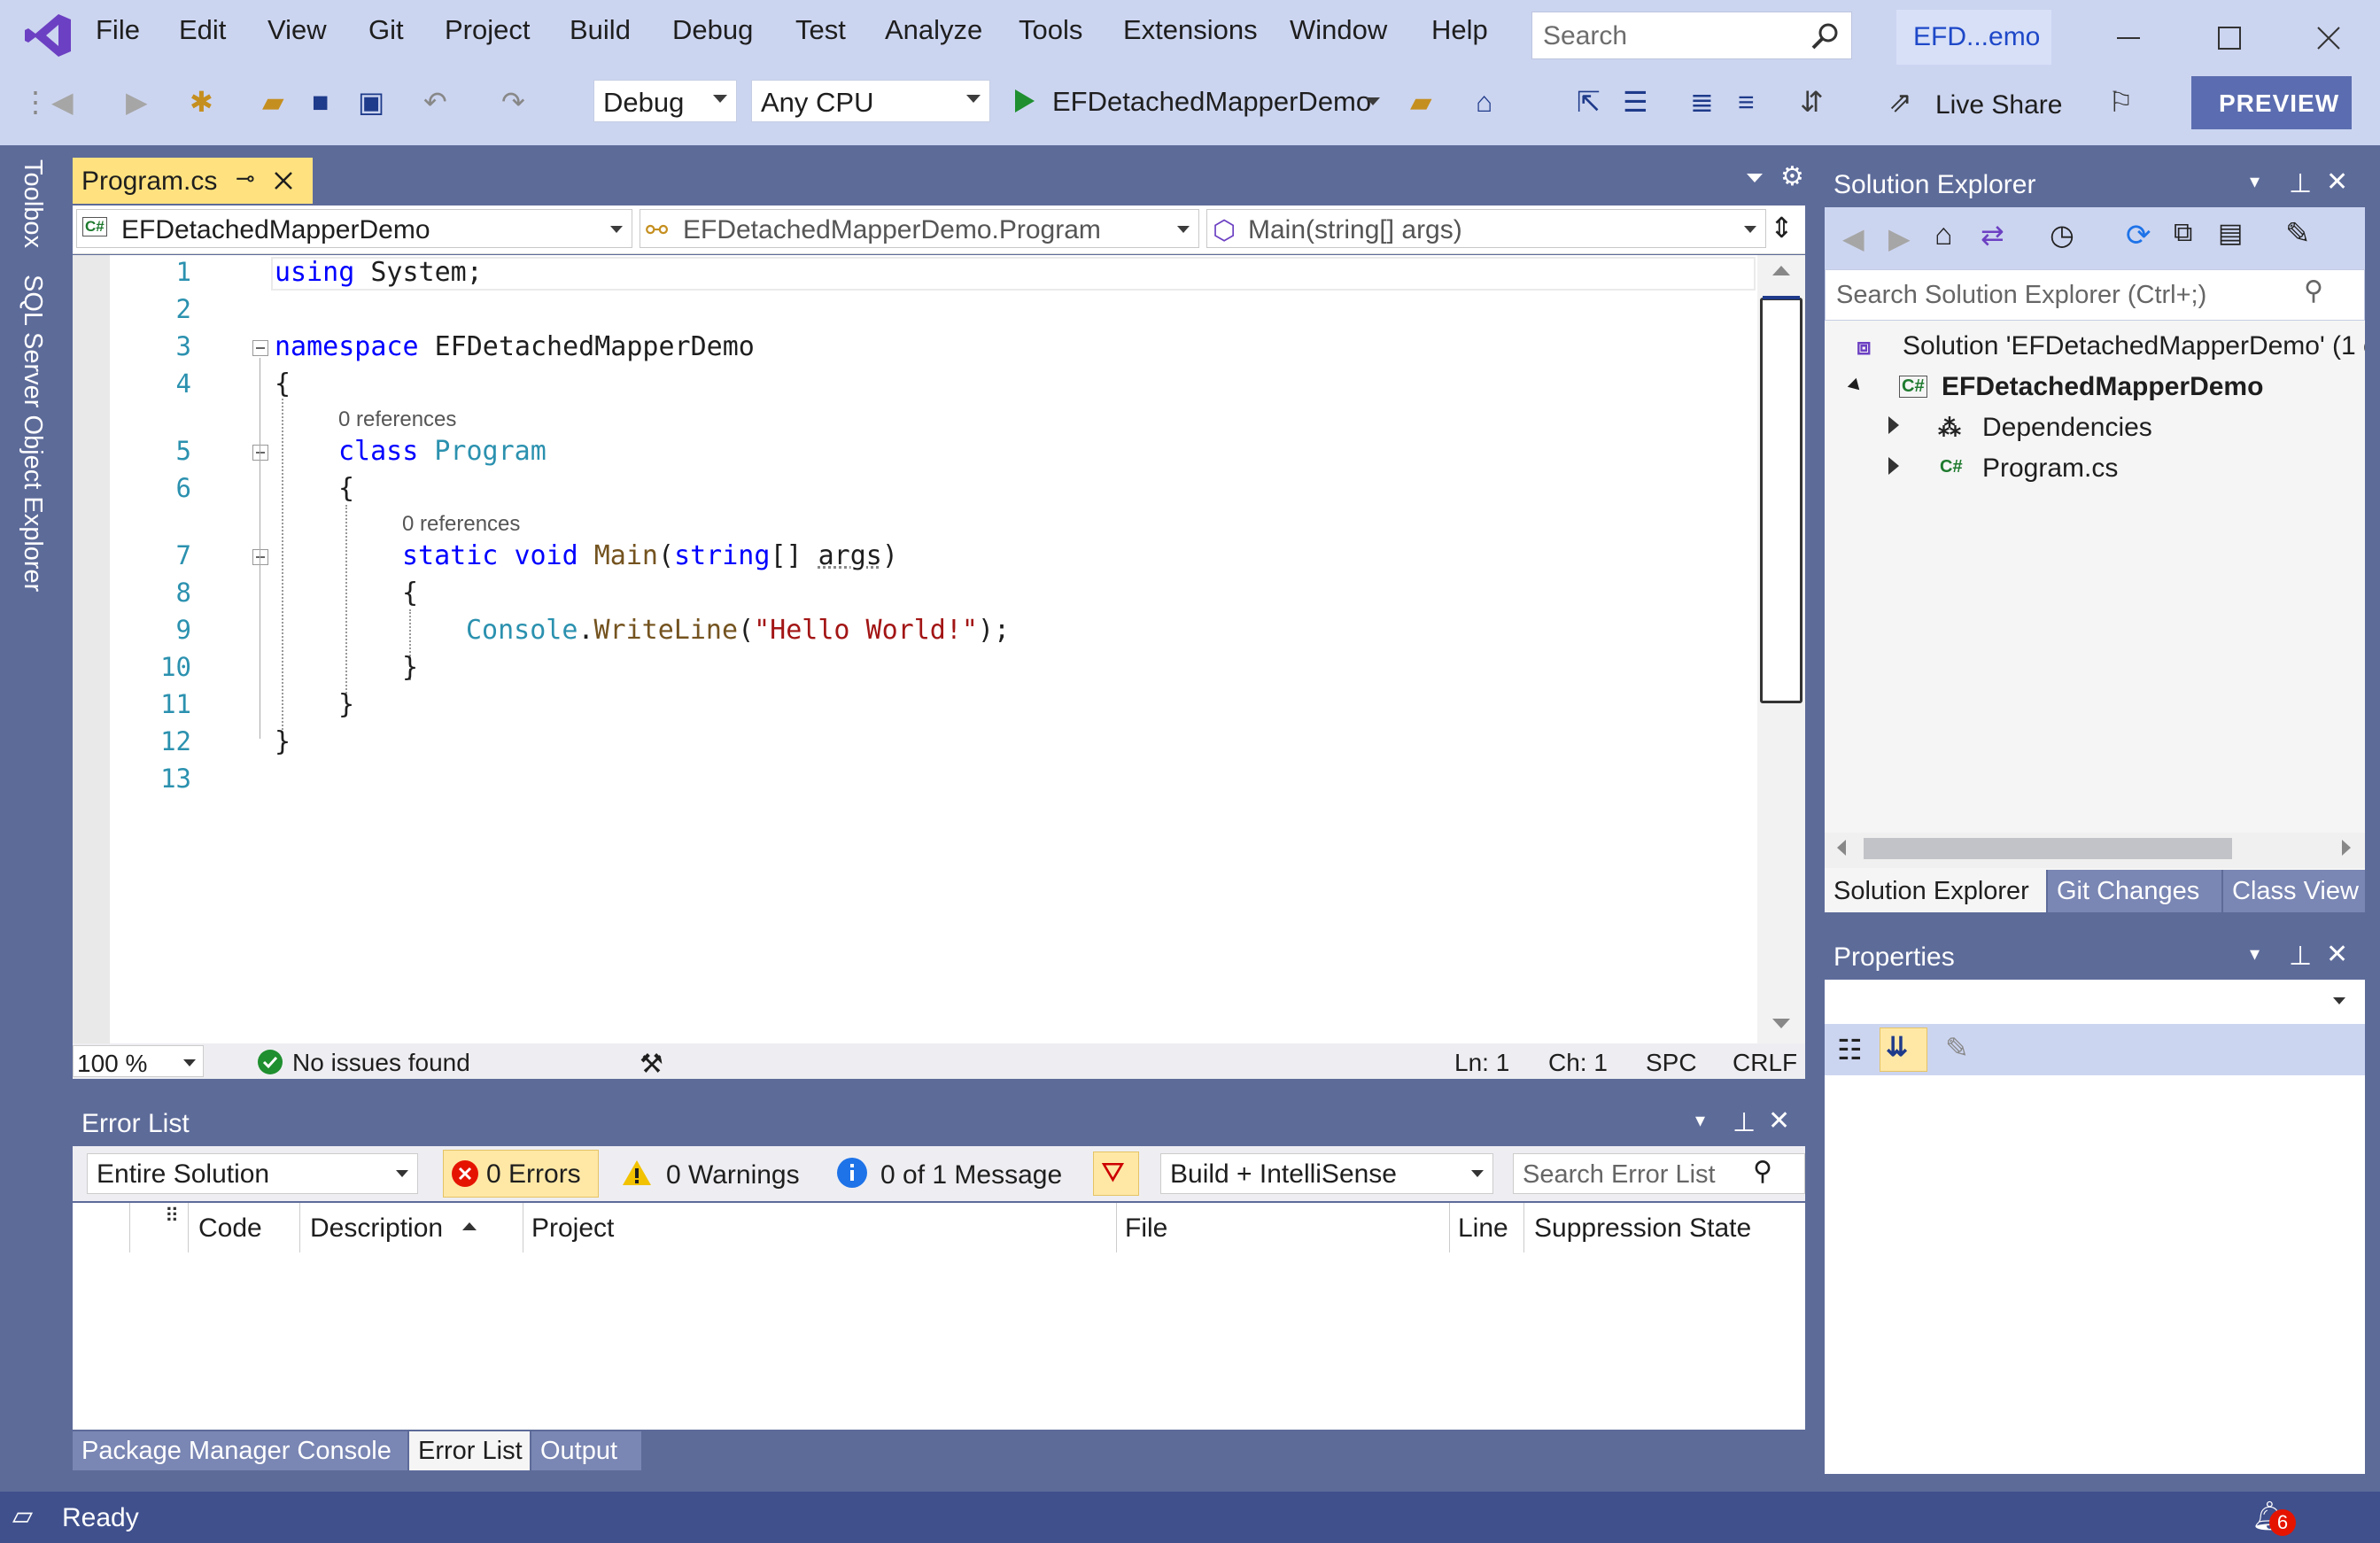 The width and height of the screenshot is (2380, 1543). What do you see at coordinates (1903, 1050) in the screenshot?
I see `alphabetical-toggle: ⇊` at bounding box center [1903, 1050].